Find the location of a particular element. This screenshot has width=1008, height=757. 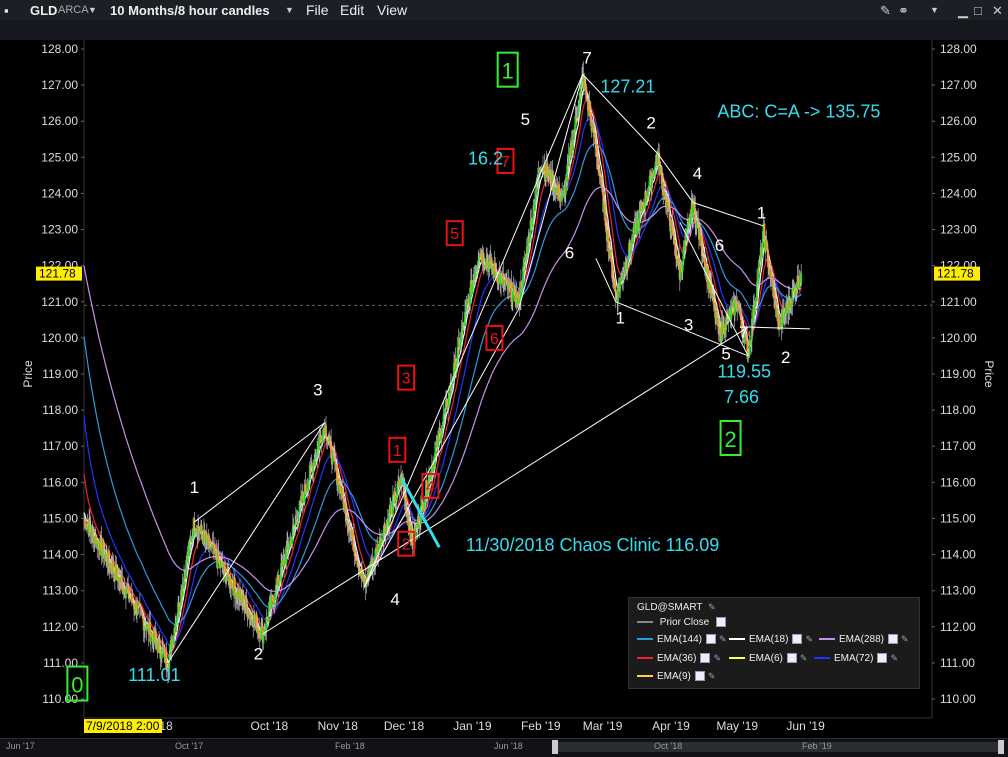

menu-edit: Edit is located at coordinates (352, 10).